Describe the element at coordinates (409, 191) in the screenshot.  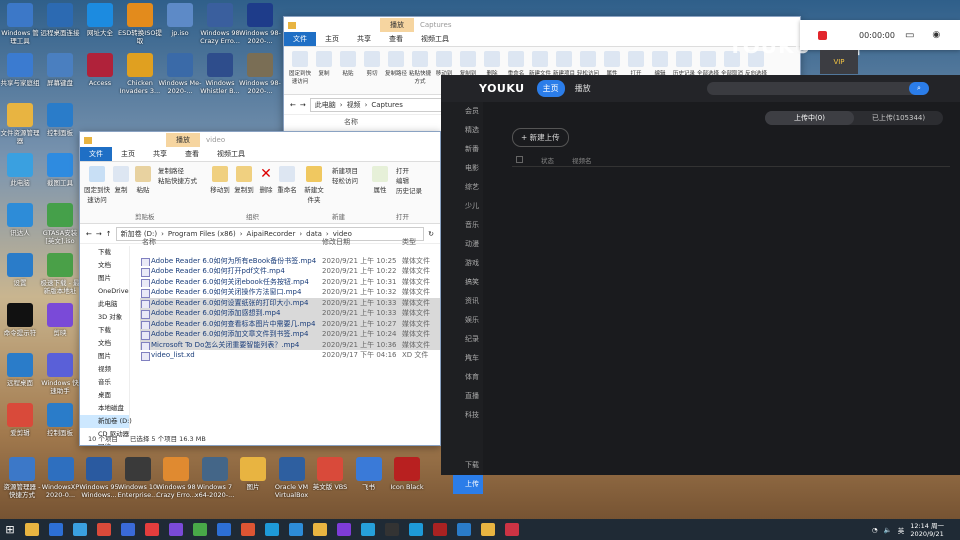
I see `history-button: 历史记录` at that location.